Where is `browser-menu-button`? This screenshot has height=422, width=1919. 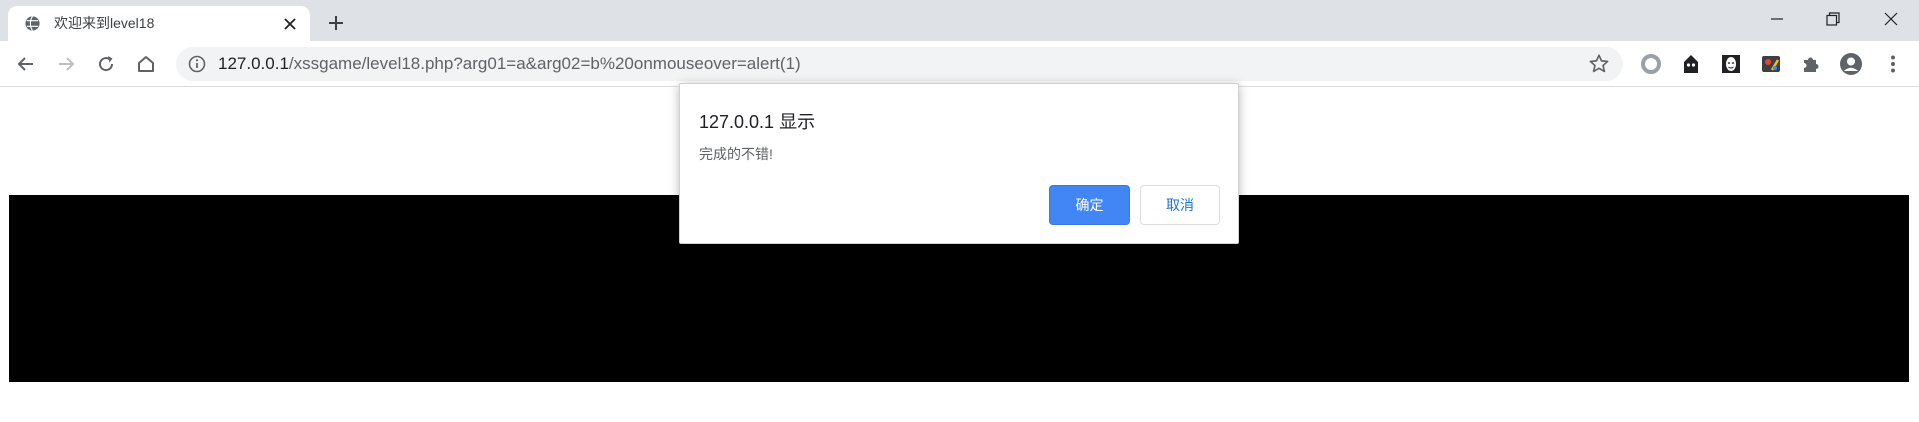 browser-menu-button is located at coordinates (1893, 64).